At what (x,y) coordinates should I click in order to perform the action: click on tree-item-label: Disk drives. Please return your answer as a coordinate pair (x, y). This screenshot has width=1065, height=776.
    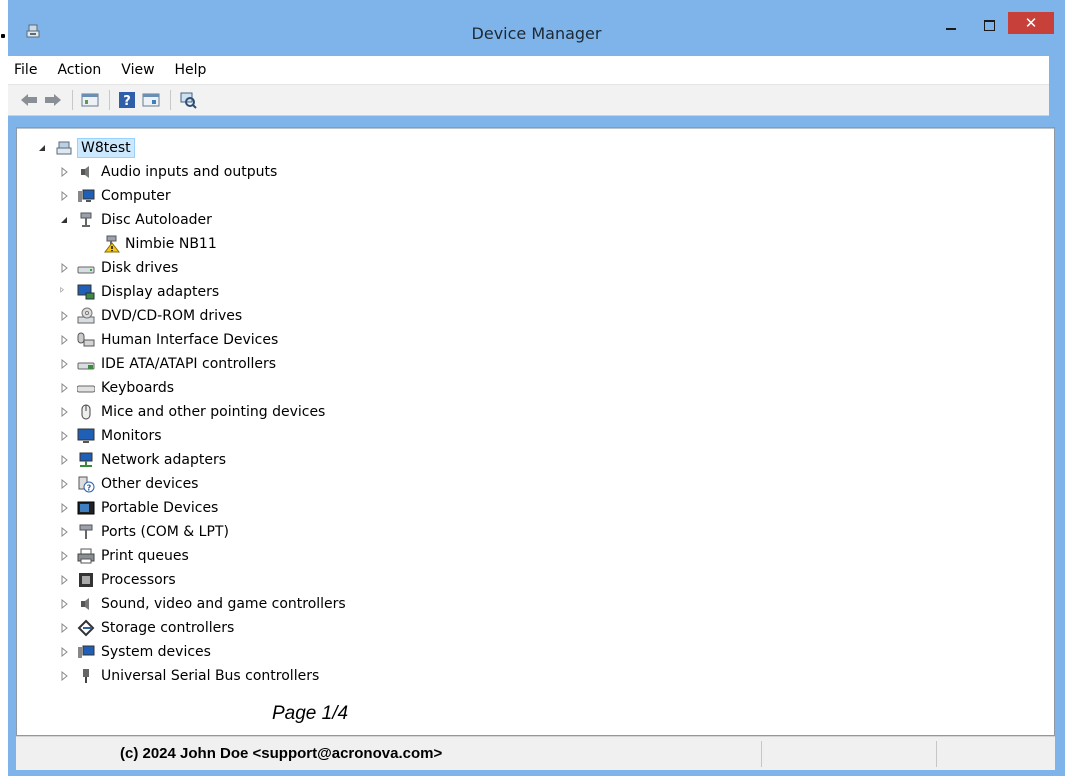
    Looking at the image, I should click on (140, 268).